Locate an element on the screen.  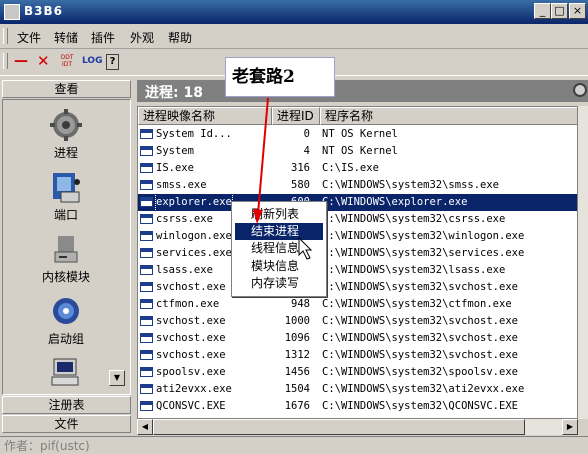
network-port-icon is located at coordinates (66, 187).